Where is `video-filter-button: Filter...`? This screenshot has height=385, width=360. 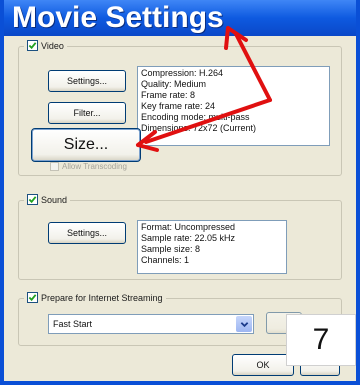 video-filter-button: Filter... is located at coordinates (87, 113).